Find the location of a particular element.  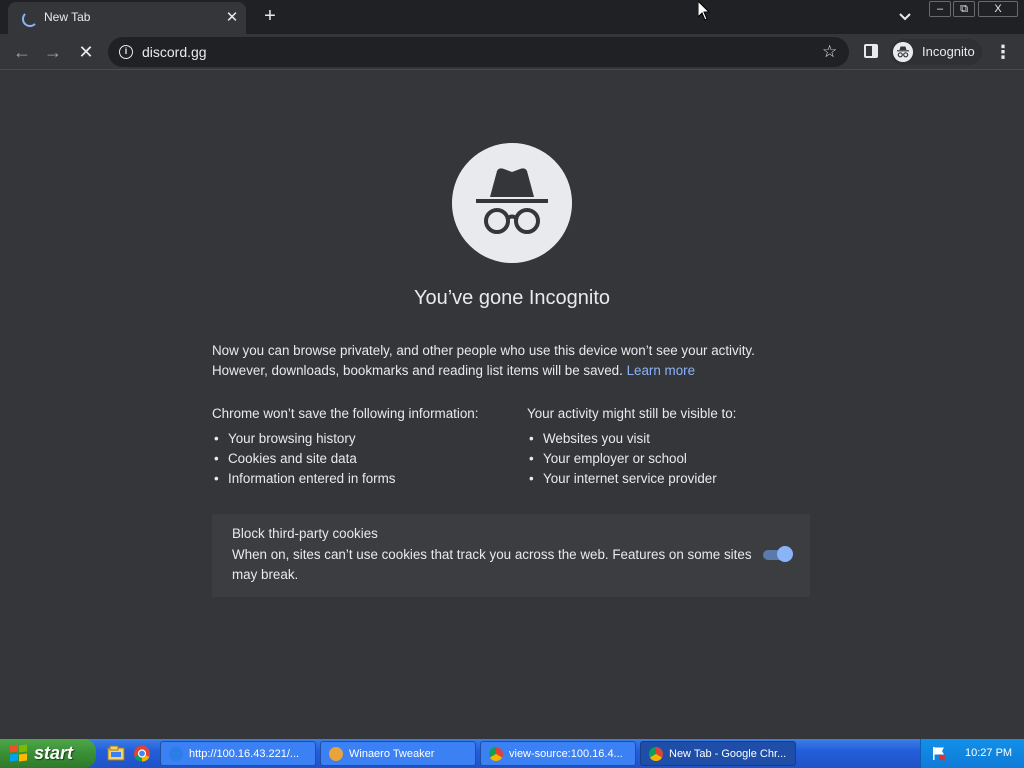

list-item: Your browsing history is located at coordinates (362, 439).